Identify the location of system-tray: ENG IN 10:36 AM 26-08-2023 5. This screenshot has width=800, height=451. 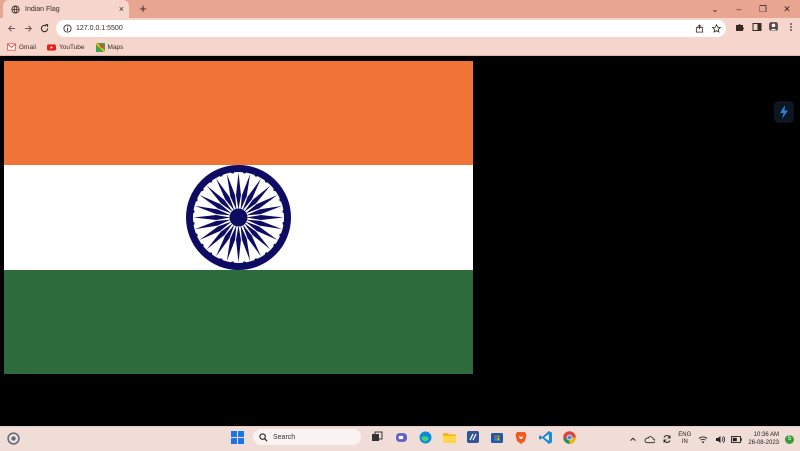
(710, 439).